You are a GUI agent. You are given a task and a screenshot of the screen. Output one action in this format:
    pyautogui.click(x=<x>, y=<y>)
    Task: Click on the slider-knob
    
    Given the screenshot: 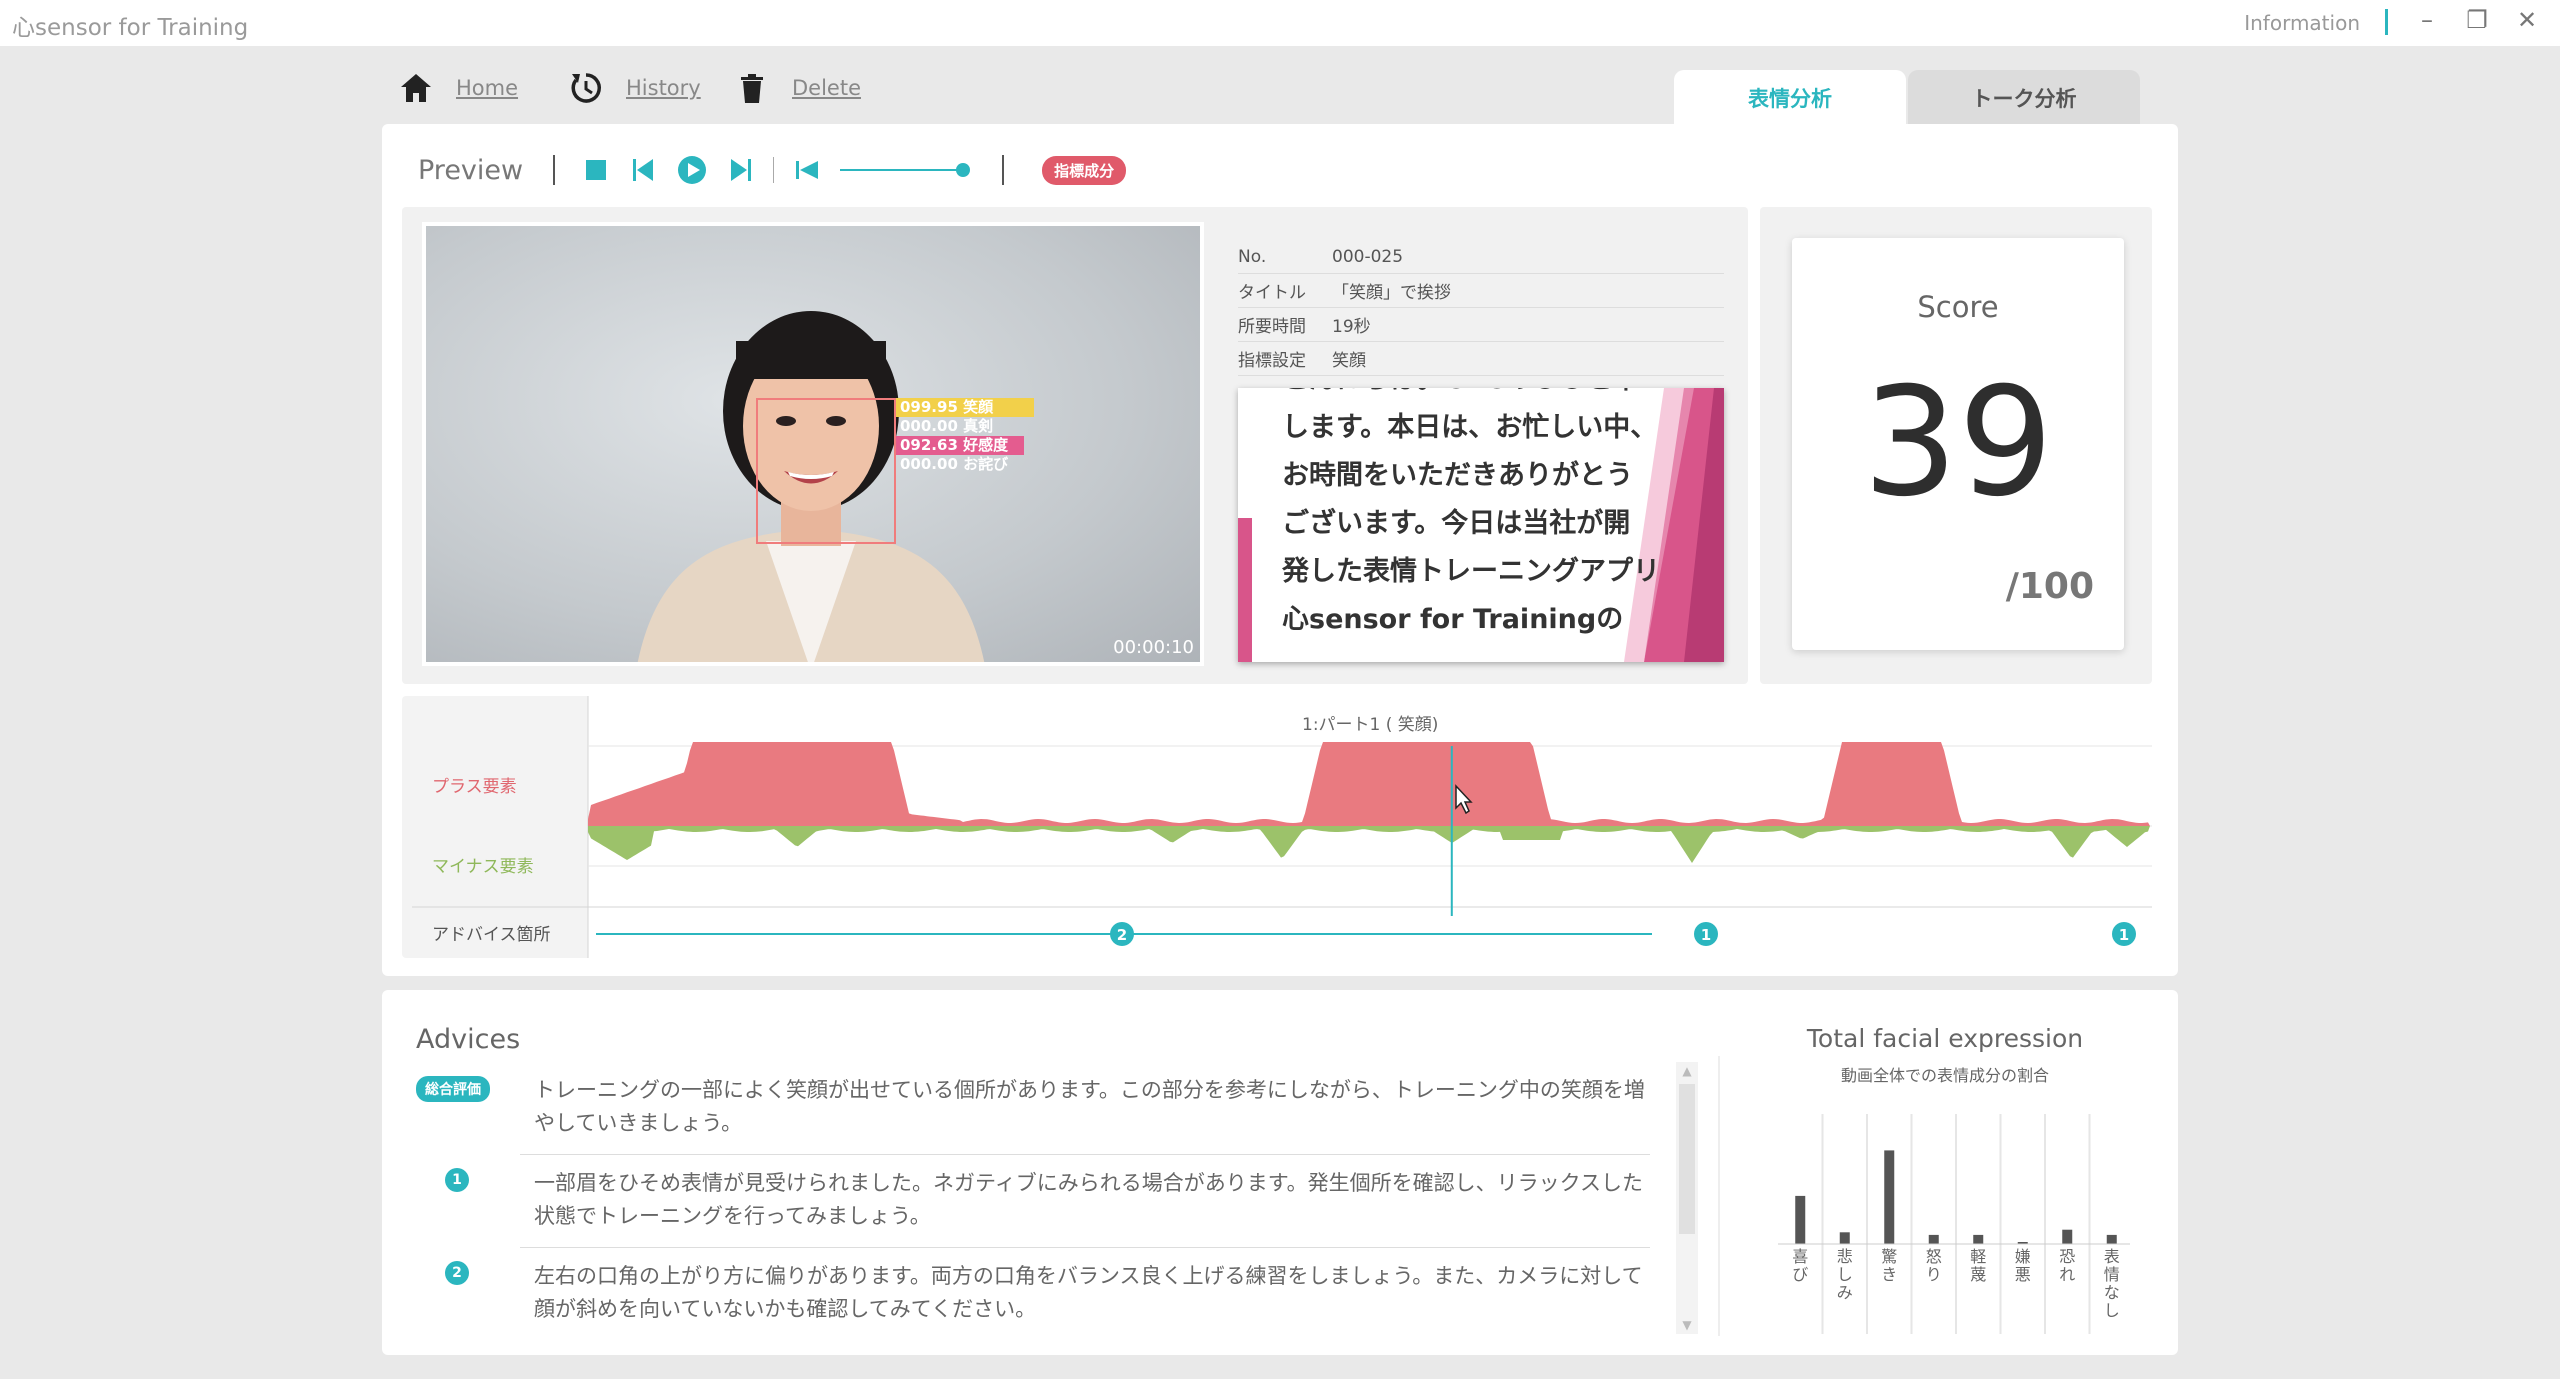 What is the action you would take?
    pyautogui.click(x=963, y=170)
    